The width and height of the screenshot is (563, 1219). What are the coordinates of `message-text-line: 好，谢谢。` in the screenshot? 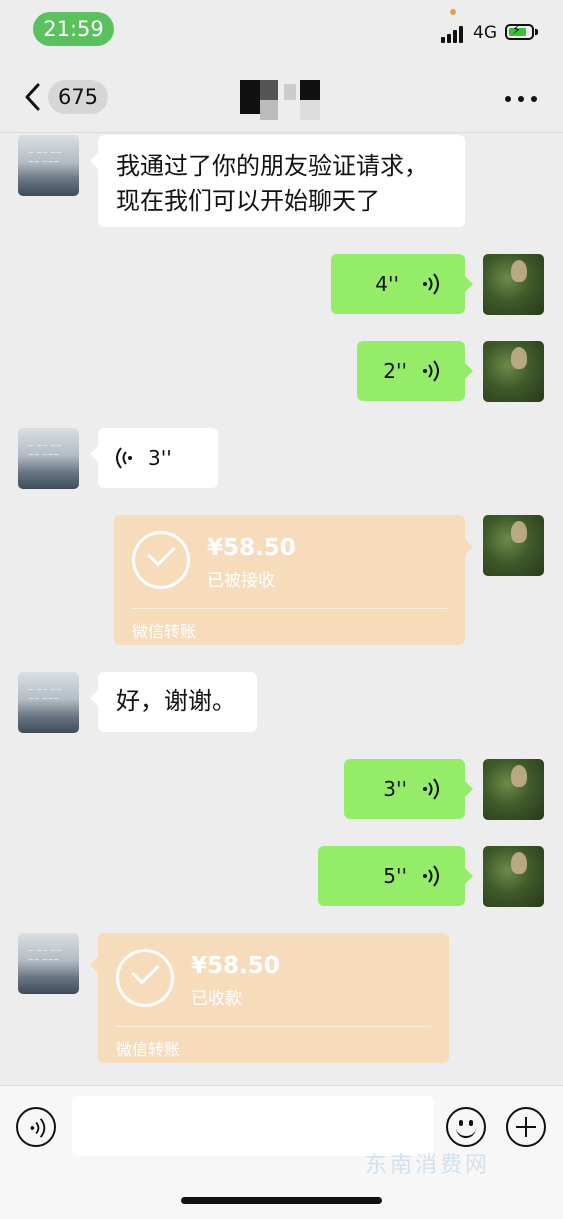 It's located at (176, 701).